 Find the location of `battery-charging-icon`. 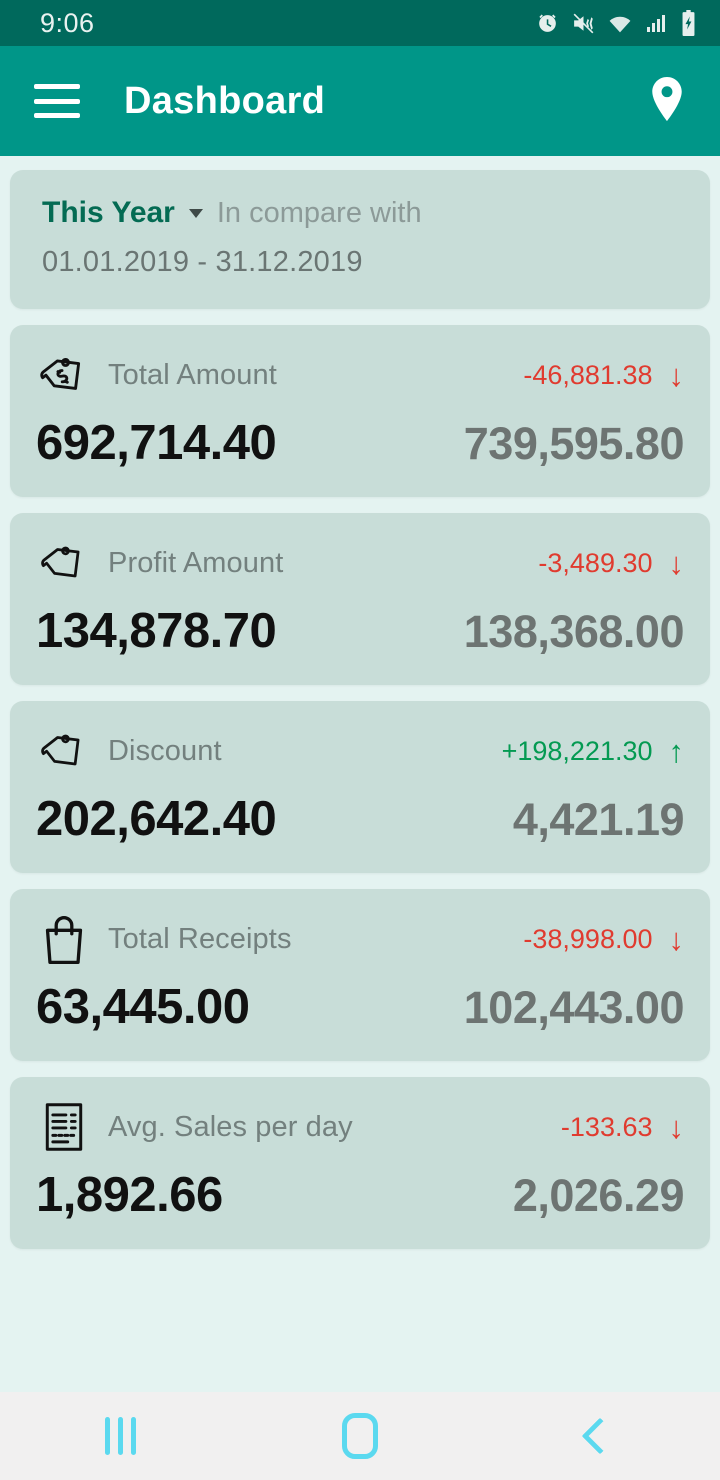

battery-charging-icon is located at coordinates (688, 23).